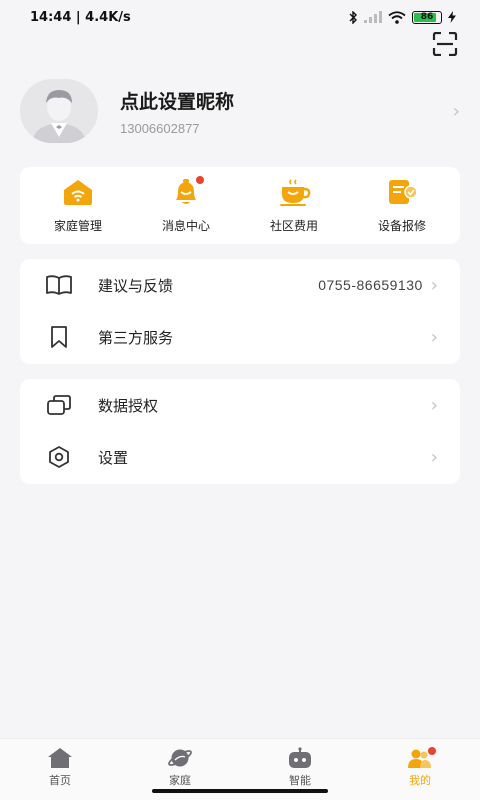 The width and height of the screenshot is (480, 800). Describe the element at coordinates (78, 205) in the screenshot. I see `quick-action-family-management: 家庭管理` at that location.